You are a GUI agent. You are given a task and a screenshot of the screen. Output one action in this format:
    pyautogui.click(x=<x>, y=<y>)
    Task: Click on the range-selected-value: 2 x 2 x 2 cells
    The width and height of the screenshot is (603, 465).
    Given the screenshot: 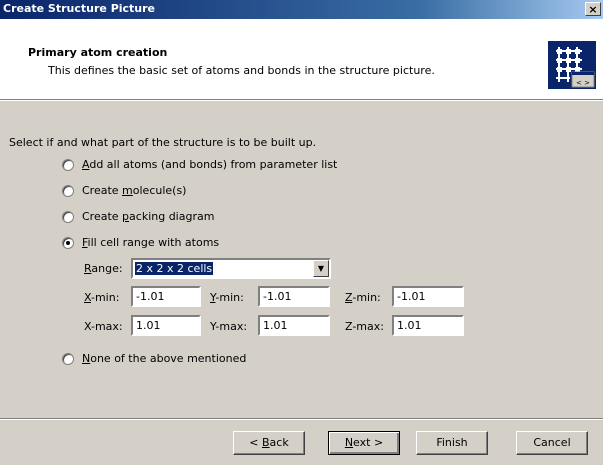 What is the action you would take?
    pyautogui.click(x=174, y=268)
    